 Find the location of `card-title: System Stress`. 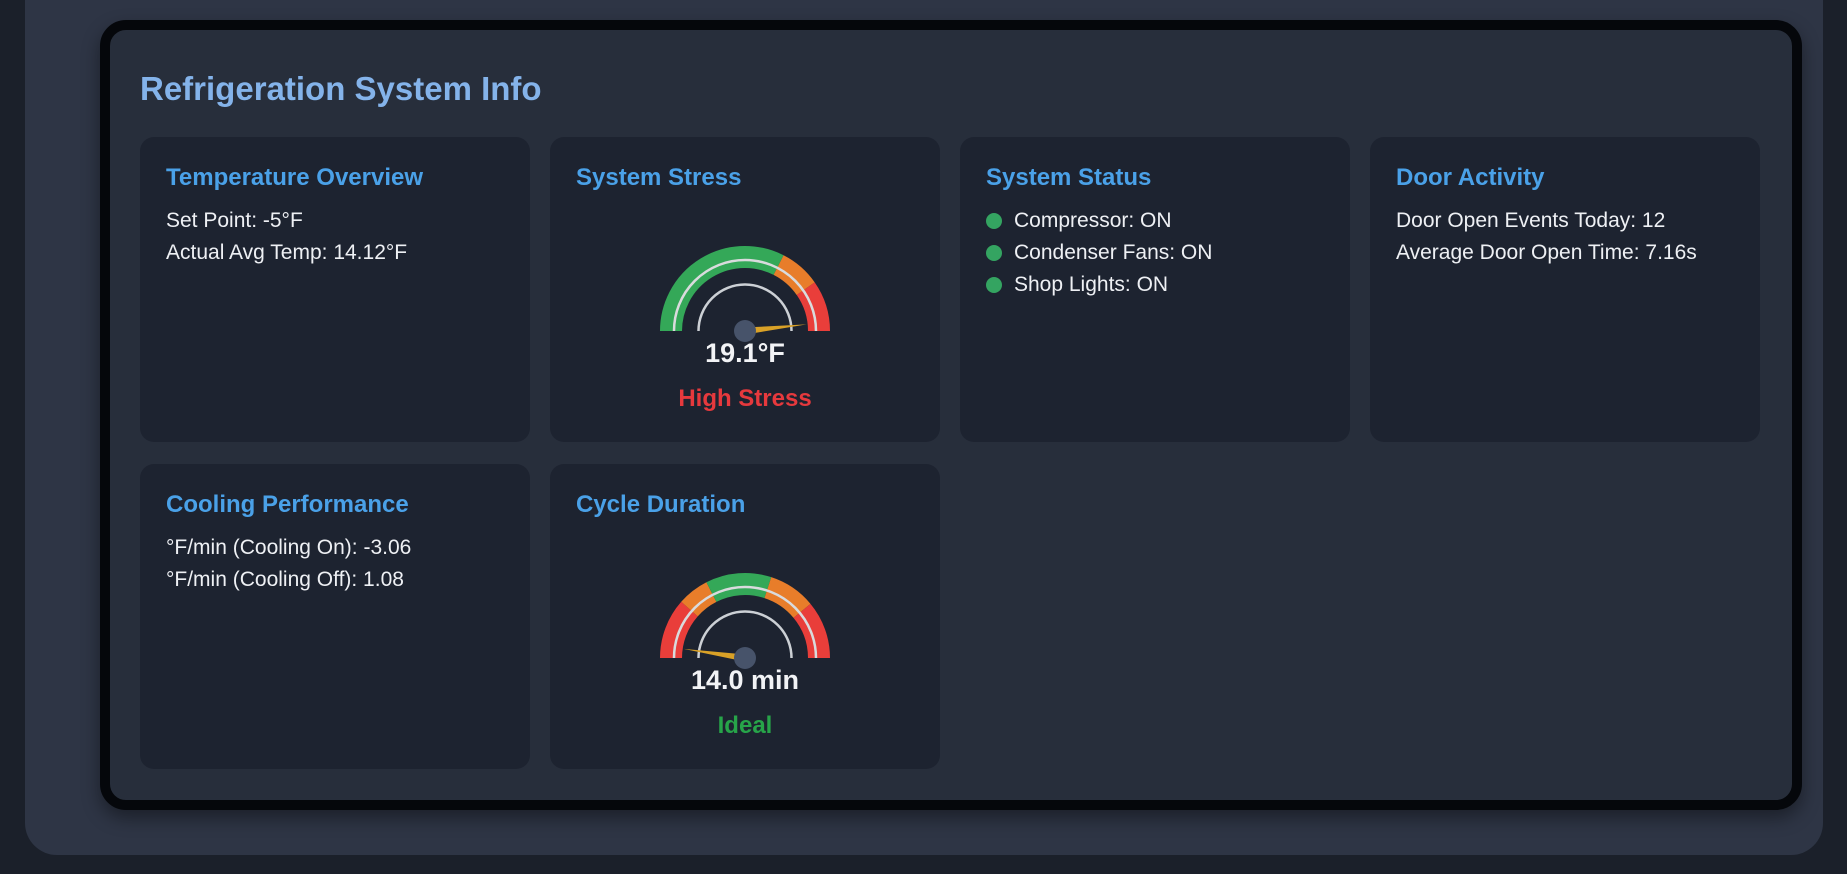

card-title: System Stress is located at coordinates (659, 177).